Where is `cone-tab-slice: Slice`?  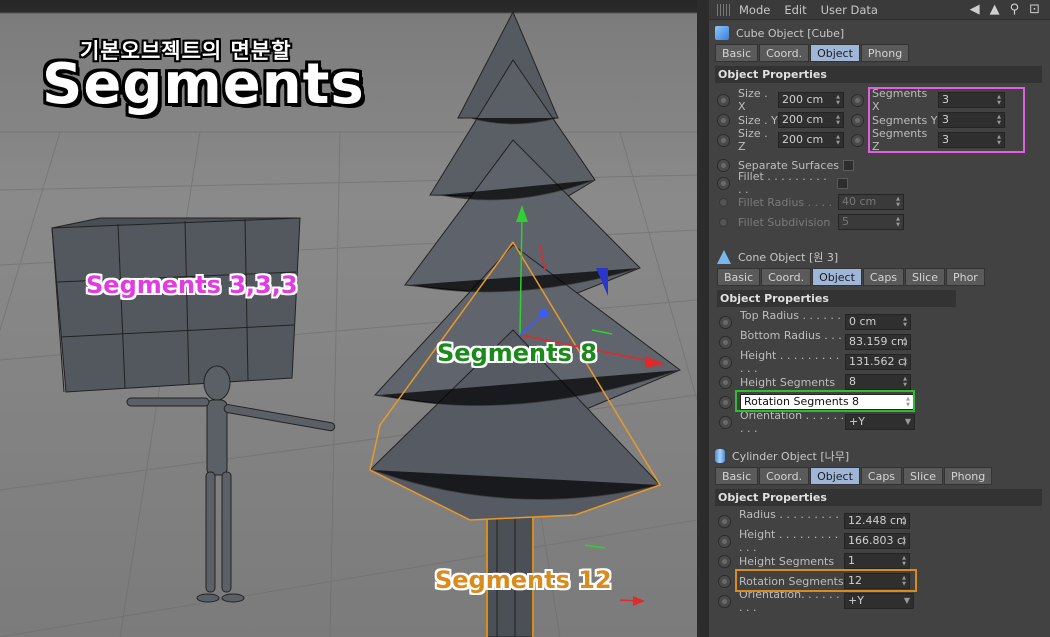
cone-tab-slice: Slice is located at coordinates (925, 277).